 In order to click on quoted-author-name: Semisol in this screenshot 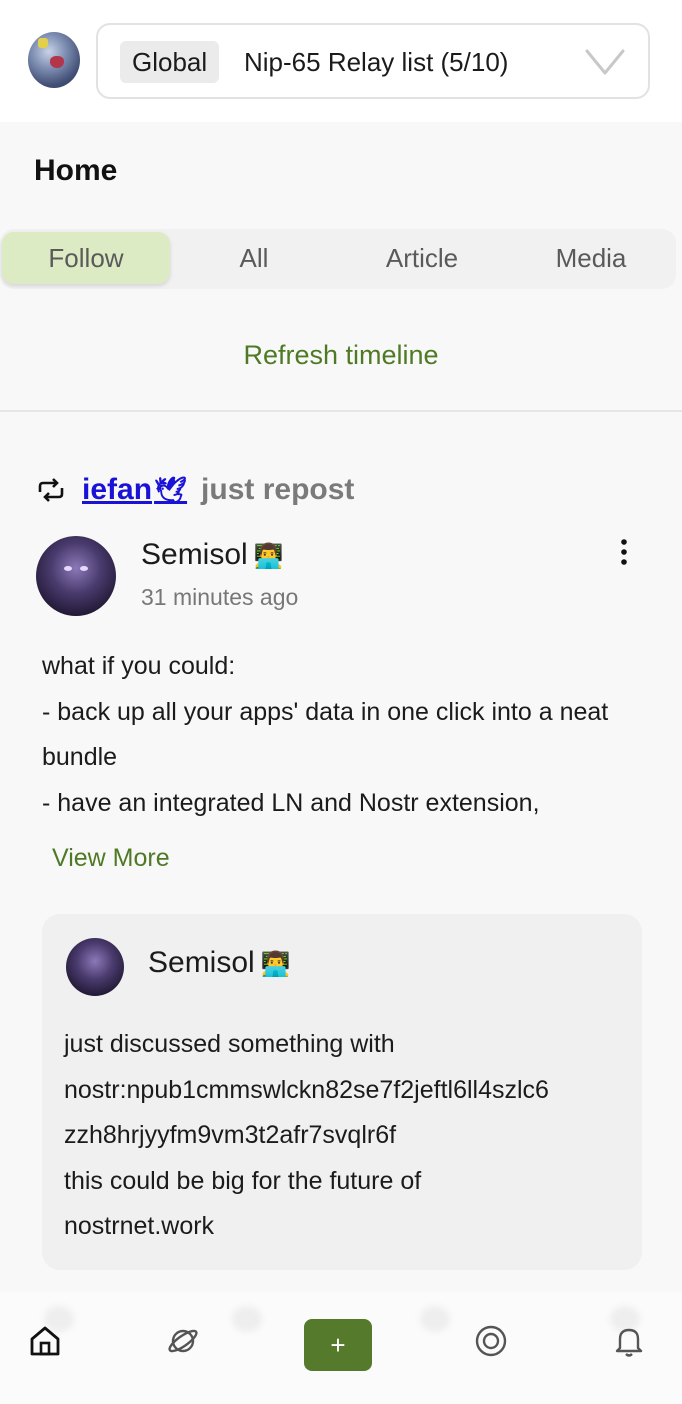, I will do `click(201, 962)`.